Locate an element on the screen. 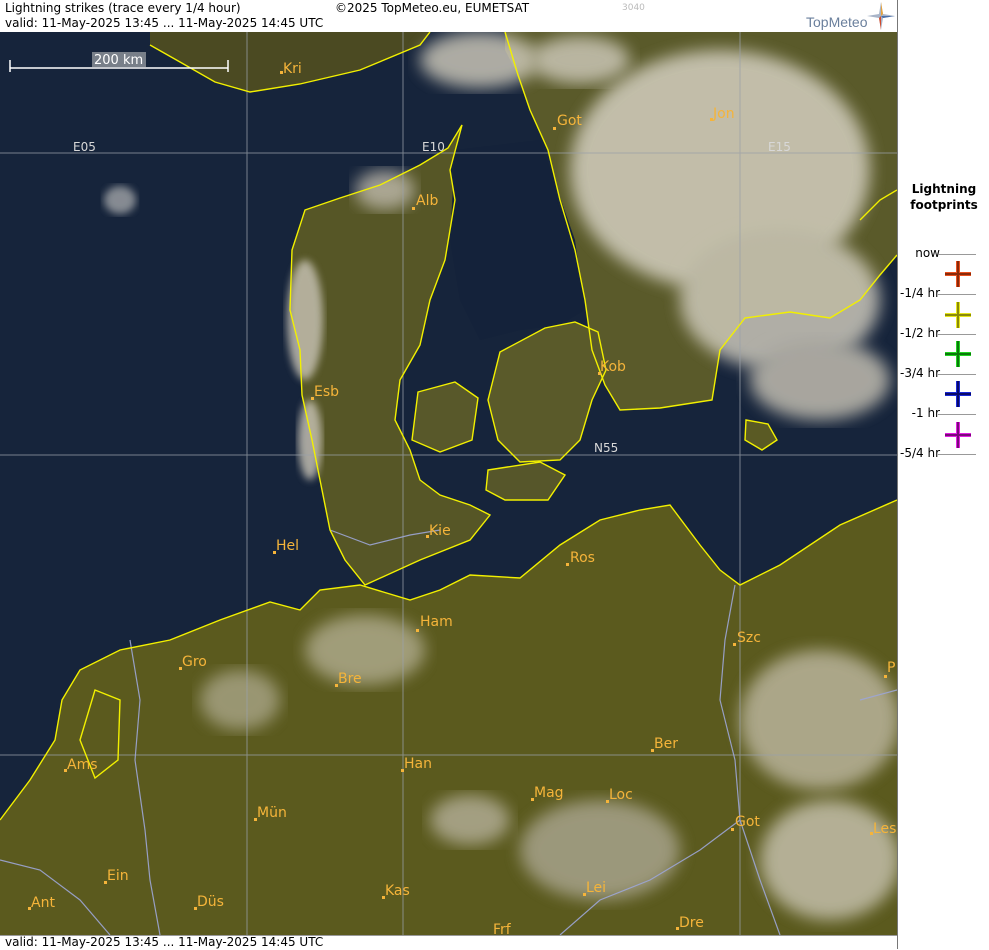  city-label: Kob is located at coordinates (613, 367).